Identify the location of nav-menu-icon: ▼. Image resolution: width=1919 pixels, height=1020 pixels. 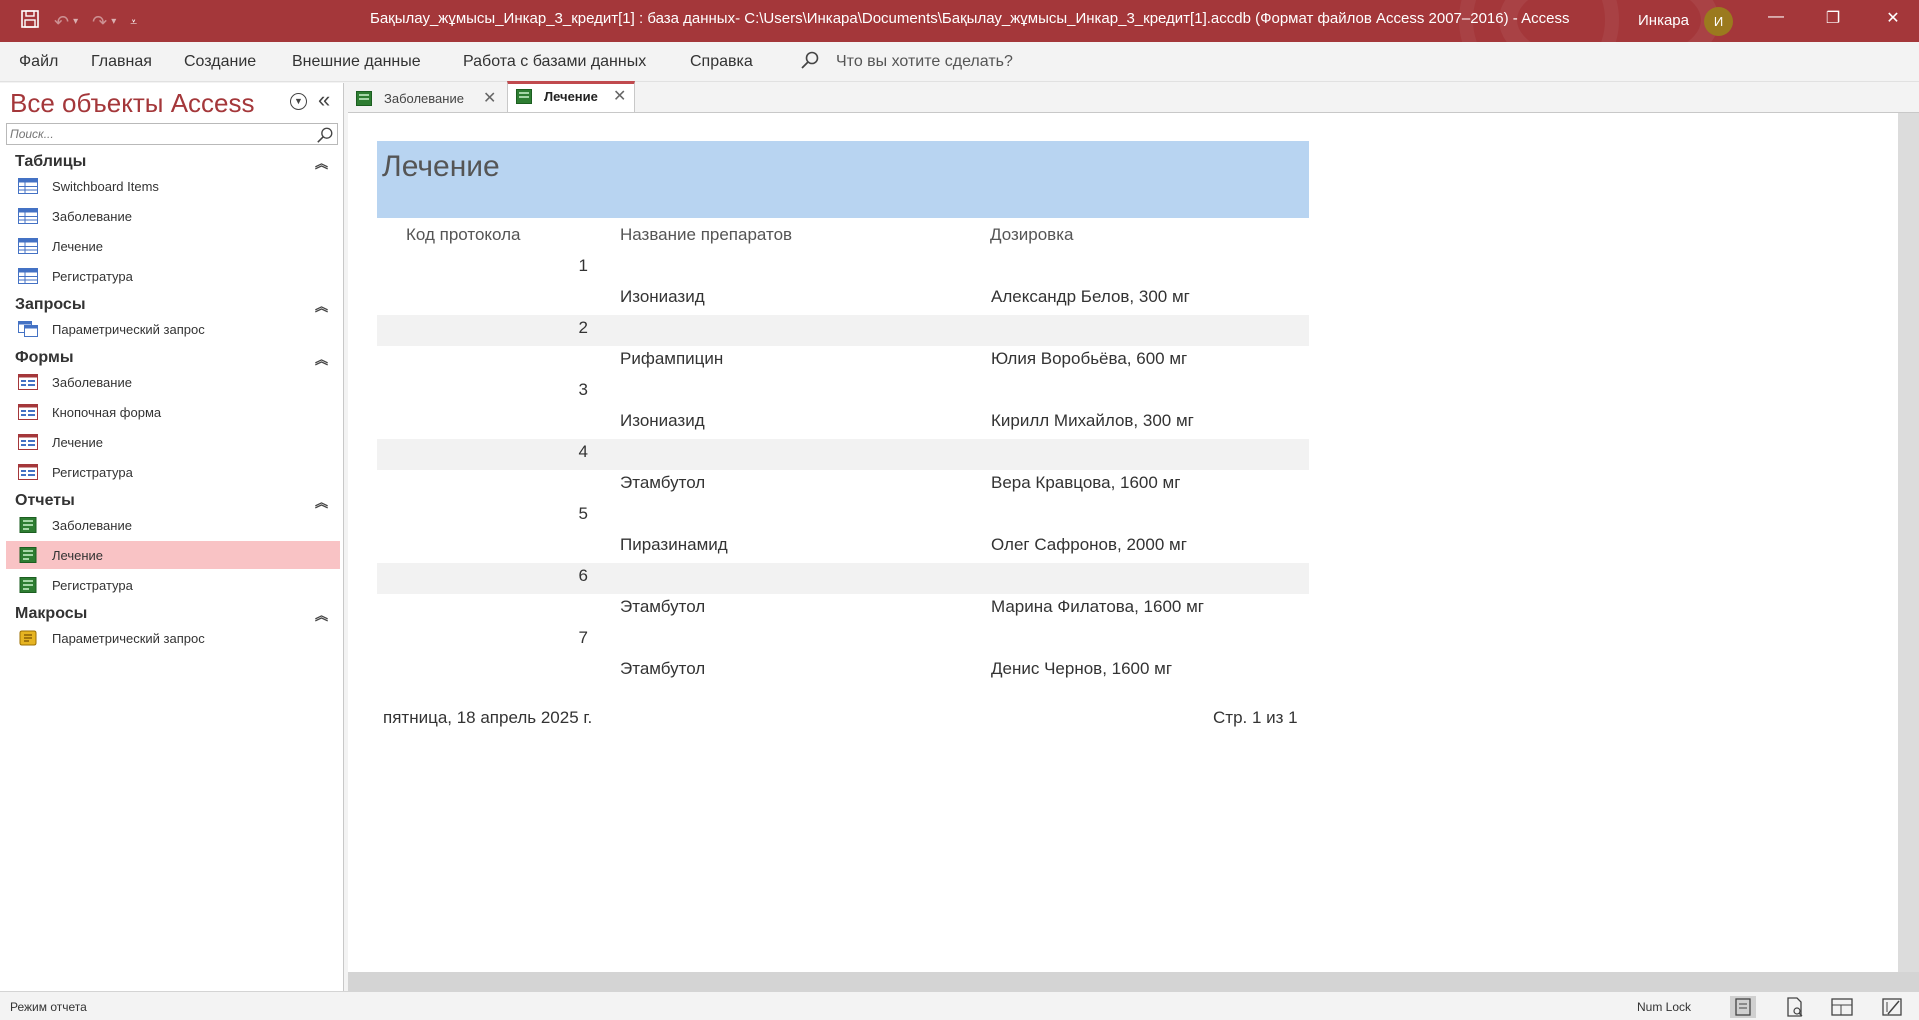
(298, 101).